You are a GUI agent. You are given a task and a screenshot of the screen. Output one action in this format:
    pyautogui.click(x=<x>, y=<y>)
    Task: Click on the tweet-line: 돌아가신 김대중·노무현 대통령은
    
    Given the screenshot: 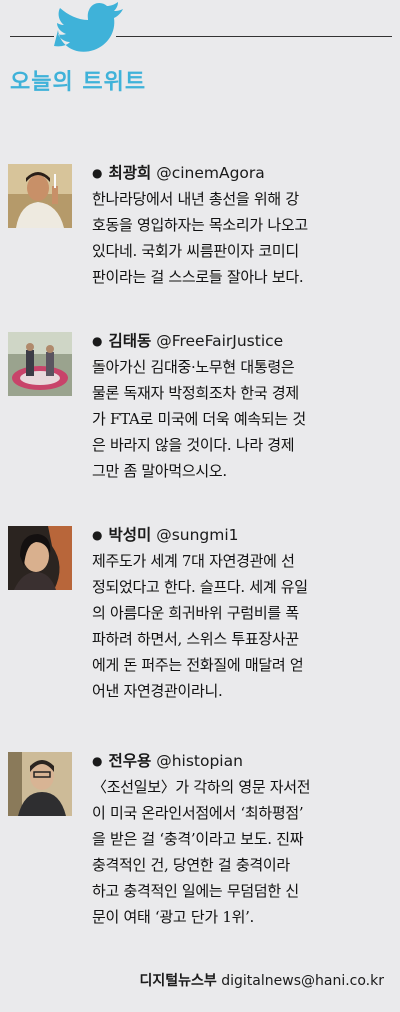 What is the action you would take?
    pyautogui.click(x=193, y=367)
    